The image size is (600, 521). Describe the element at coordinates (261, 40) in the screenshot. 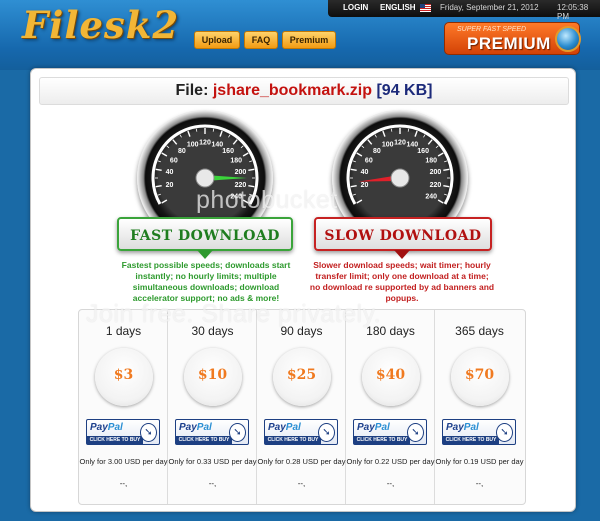

I see `nav-faq: FAQ` at that location.